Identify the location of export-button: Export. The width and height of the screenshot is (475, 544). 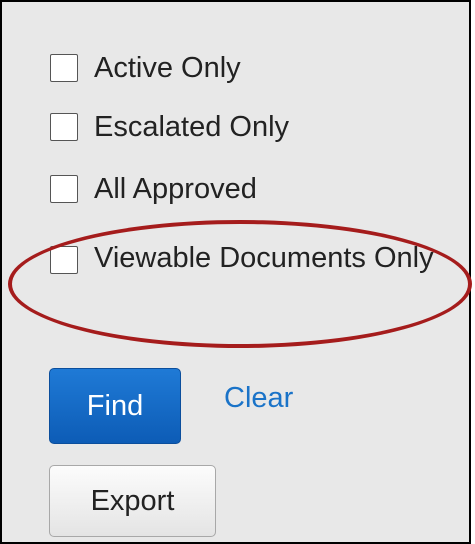
(132, 501).